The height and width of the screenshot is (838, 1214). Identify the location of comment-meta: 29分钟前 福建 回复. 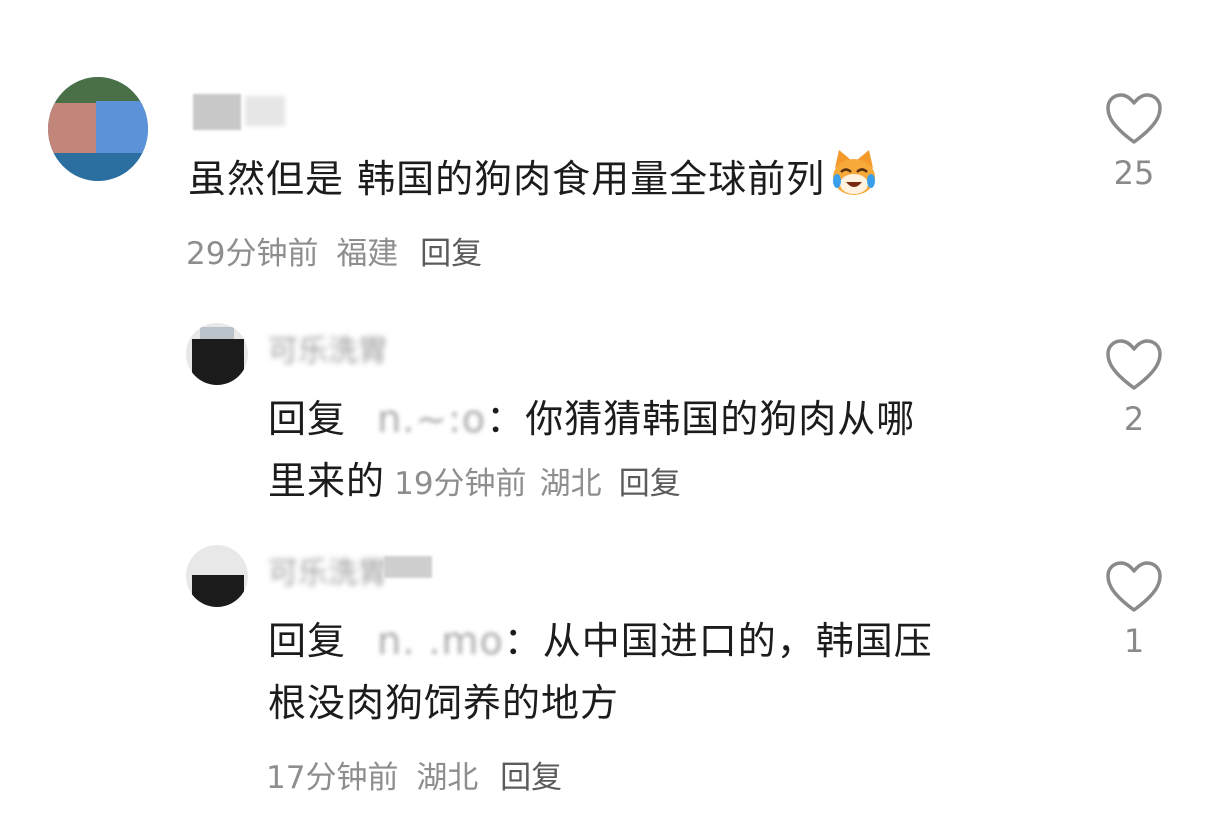
(334, 250).